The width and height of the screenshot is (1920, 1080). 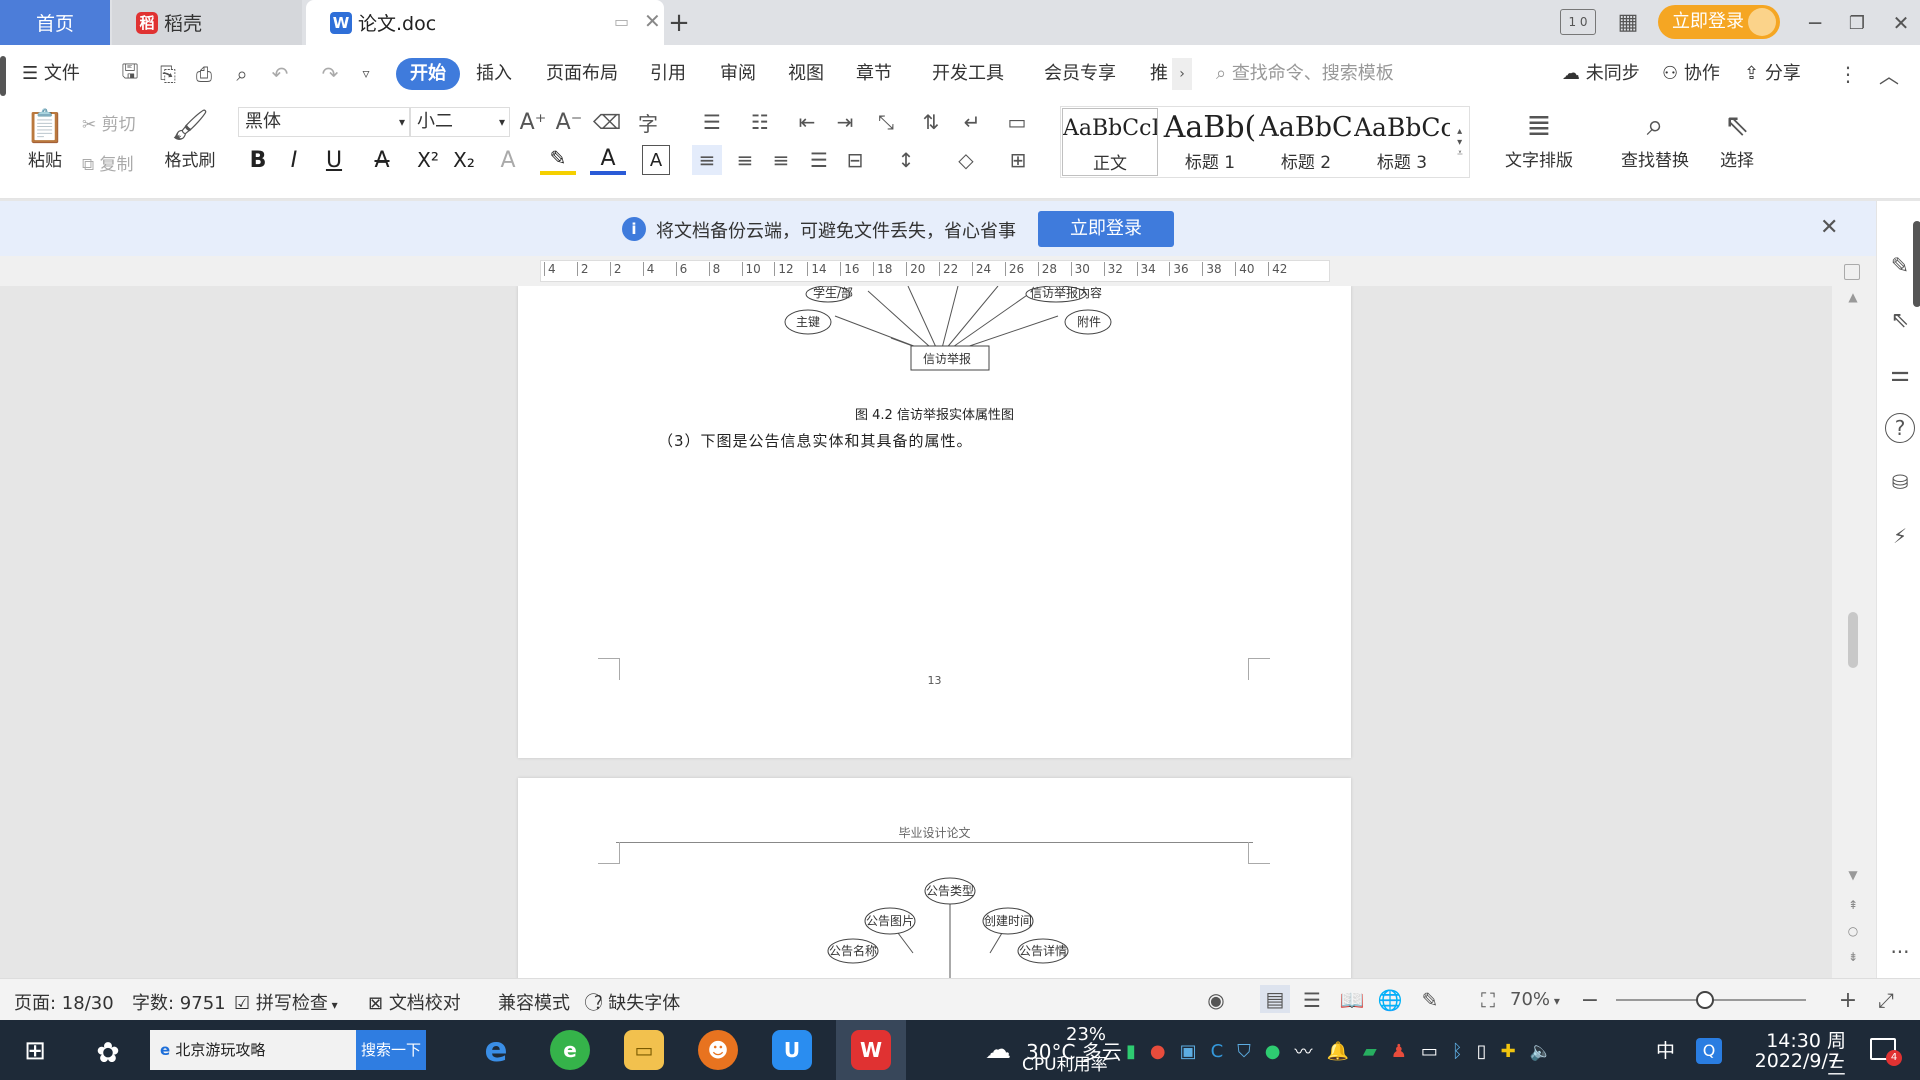 What do you see at coordinates (972, 122) in the screenshot?
I see `show-marks-icon: ↵` at bounding box center [972, 122].